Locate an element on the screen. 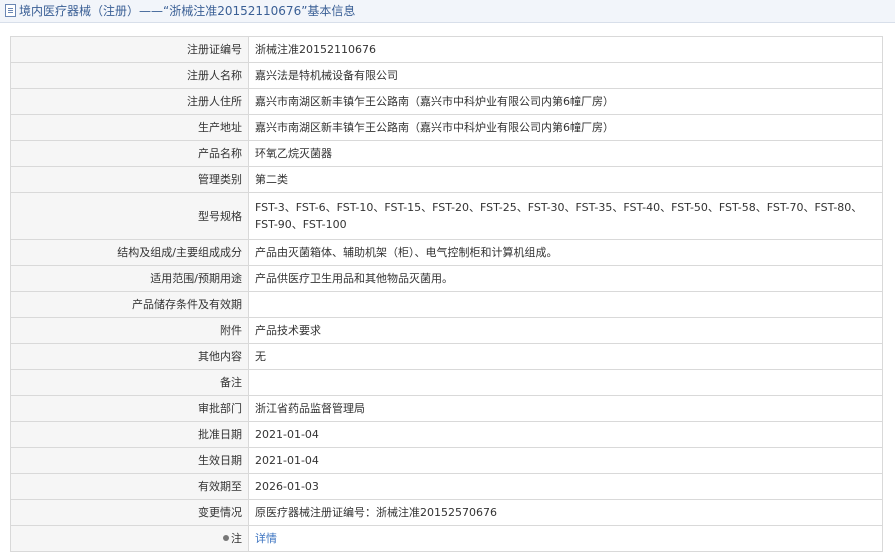 This screenshot has height=552, width=895. page-title-bar: 境内医疗器械（注册）——“浙械注准20152110676”基本信息 is located at coordinates (447, 11).